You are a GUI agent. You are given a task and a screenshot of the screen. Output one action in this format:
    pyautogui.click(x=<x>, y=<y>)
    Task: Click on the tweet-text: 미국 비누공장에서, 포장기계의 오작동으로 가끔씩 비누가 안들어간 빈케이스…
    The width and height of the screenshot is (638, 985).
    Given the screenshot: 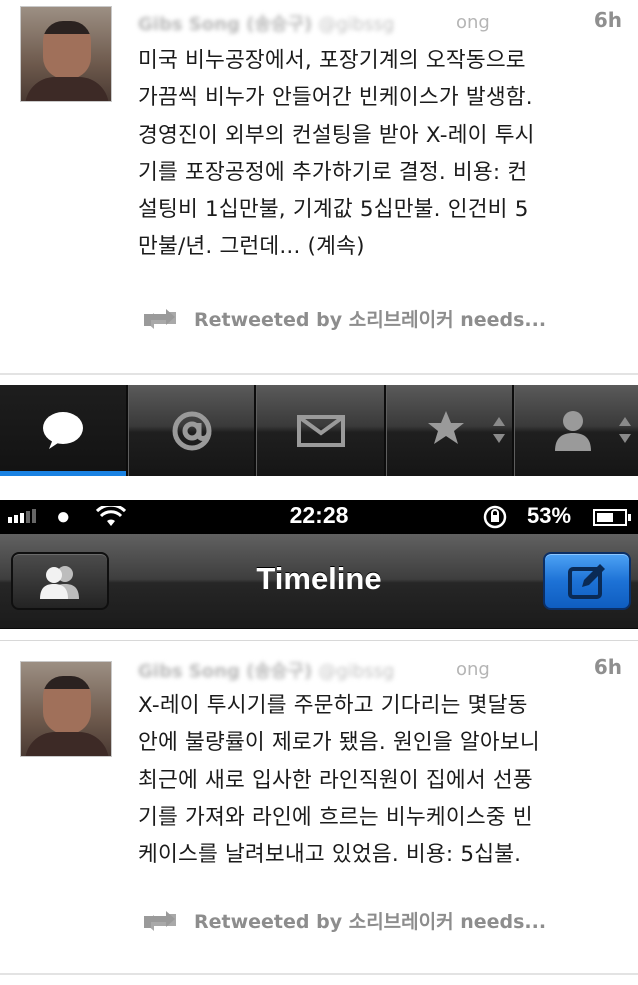 What is the action you would take?
    pyautogui.click(x=336, y=154)
    